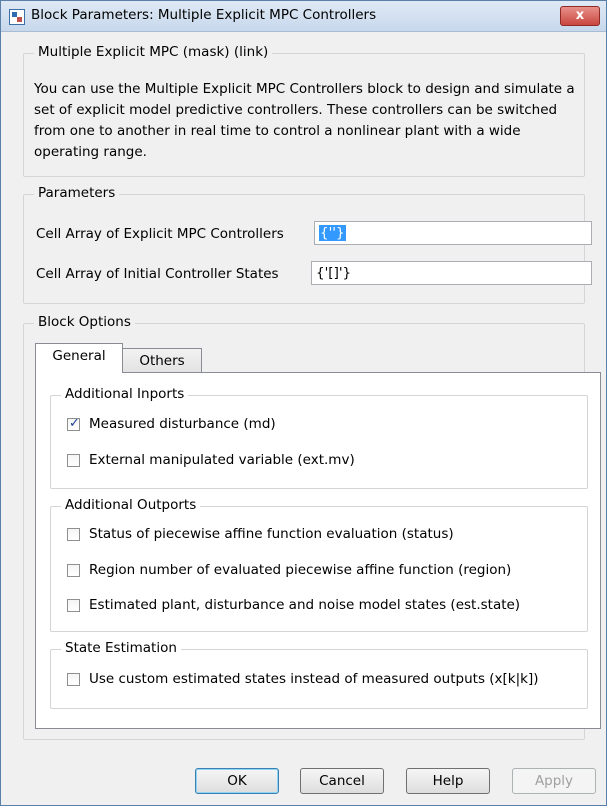  What do you see at coordinates (451, 273) in the screenshot?
I see `states-input: {'[]'}` at bounding box center [451, 273].